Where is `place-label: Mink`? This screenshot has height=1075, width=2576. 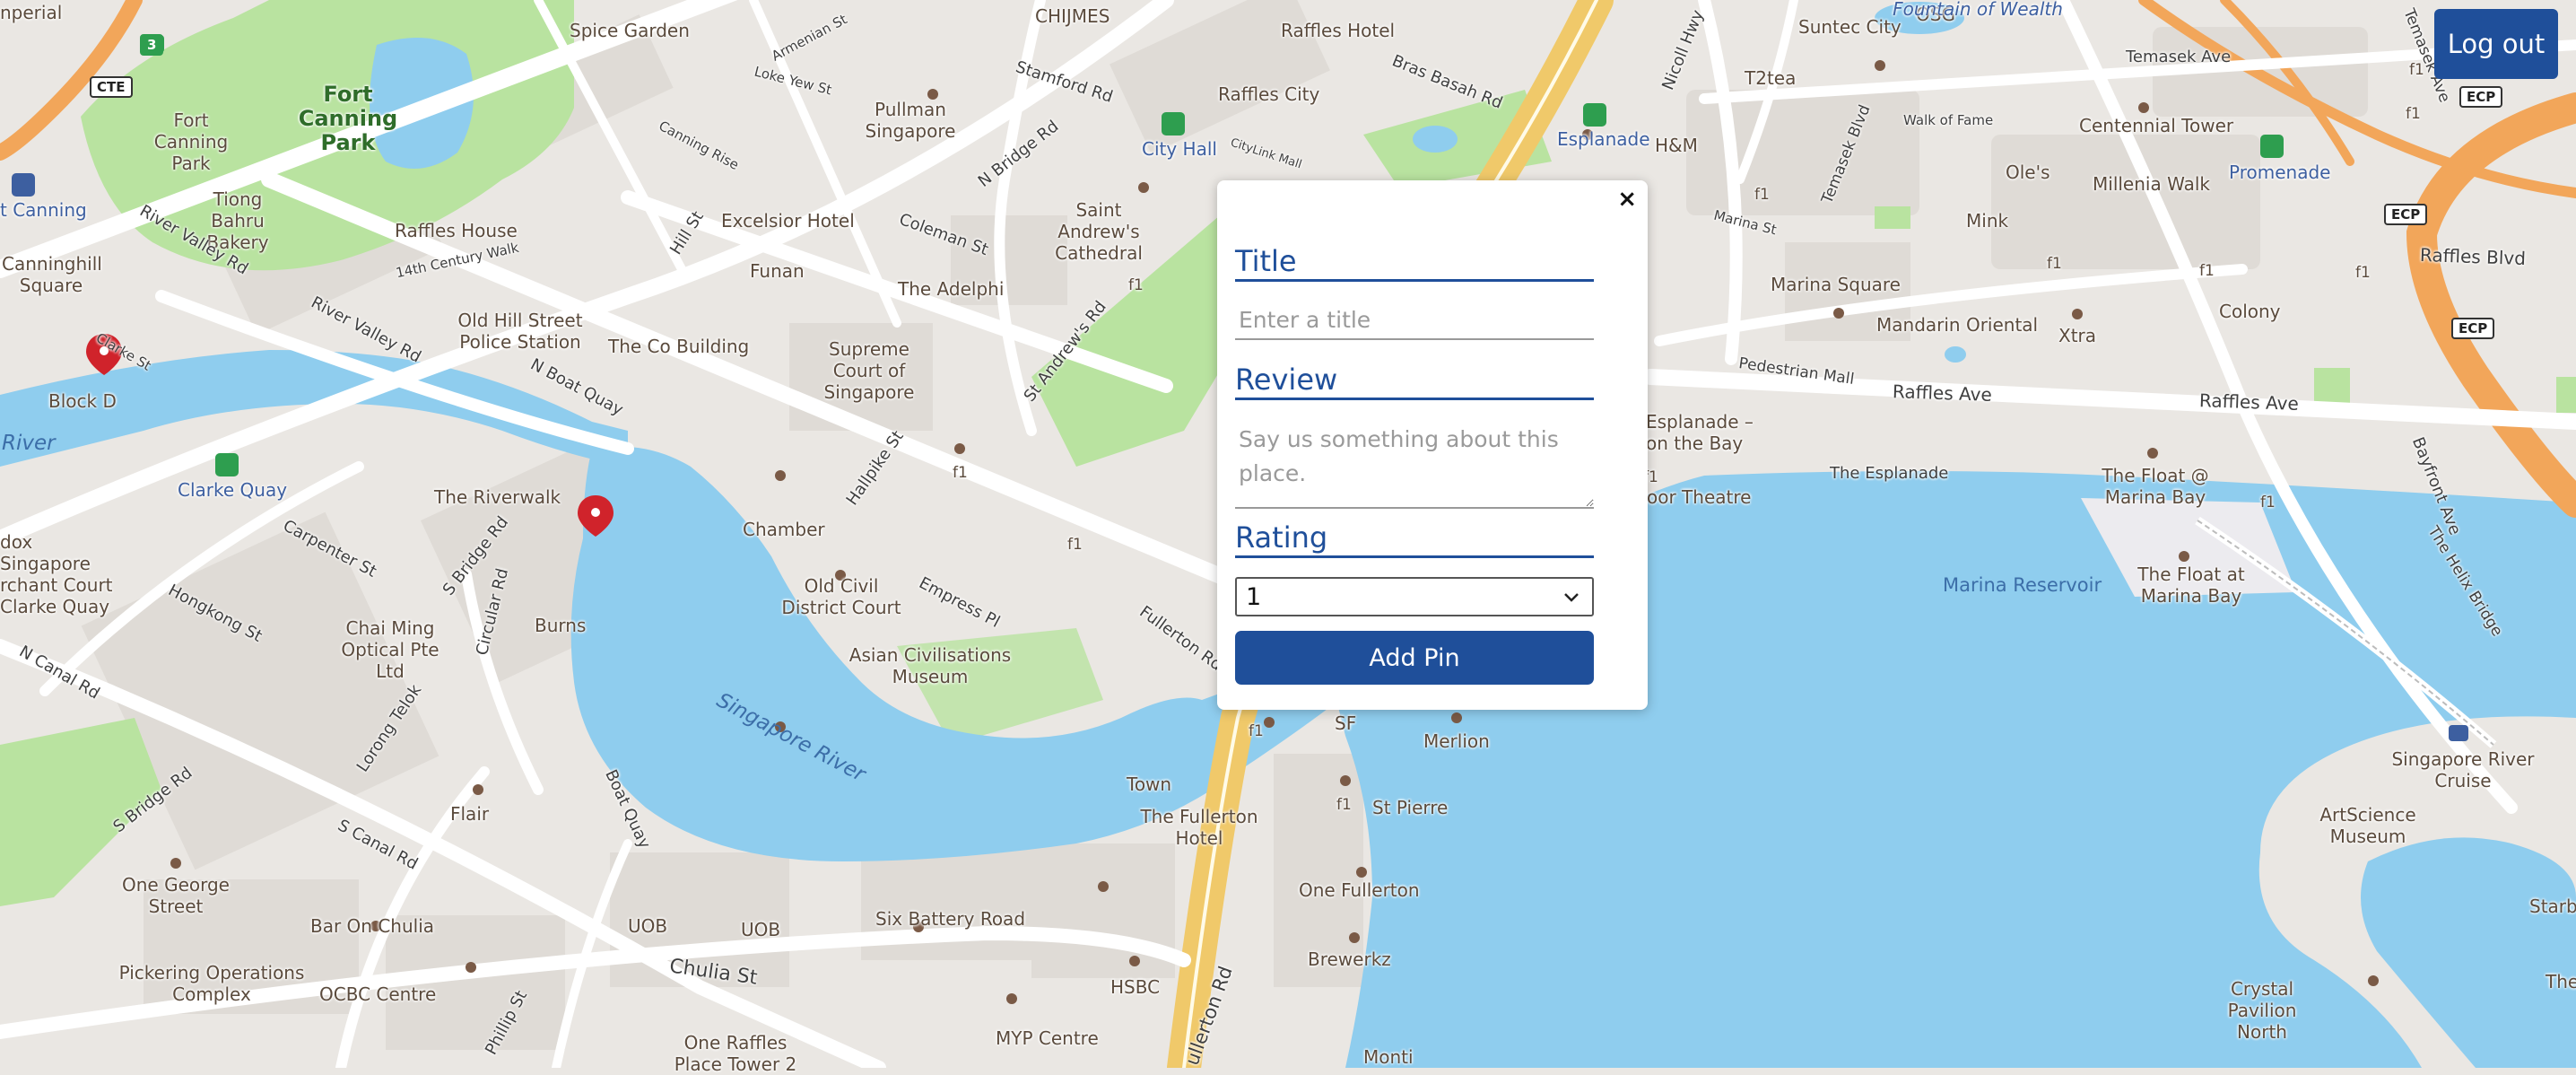 place-label: Mink is located at coordinates (1987, 221).